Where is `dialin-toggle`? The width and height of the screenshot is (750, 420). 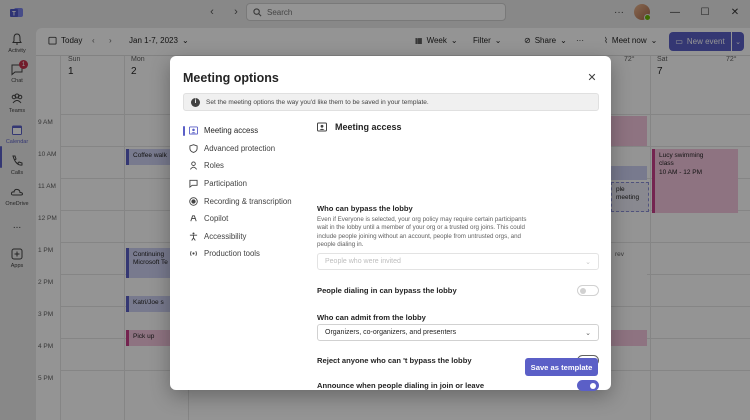
dialin-toggle is located at coordinates (588, 290).